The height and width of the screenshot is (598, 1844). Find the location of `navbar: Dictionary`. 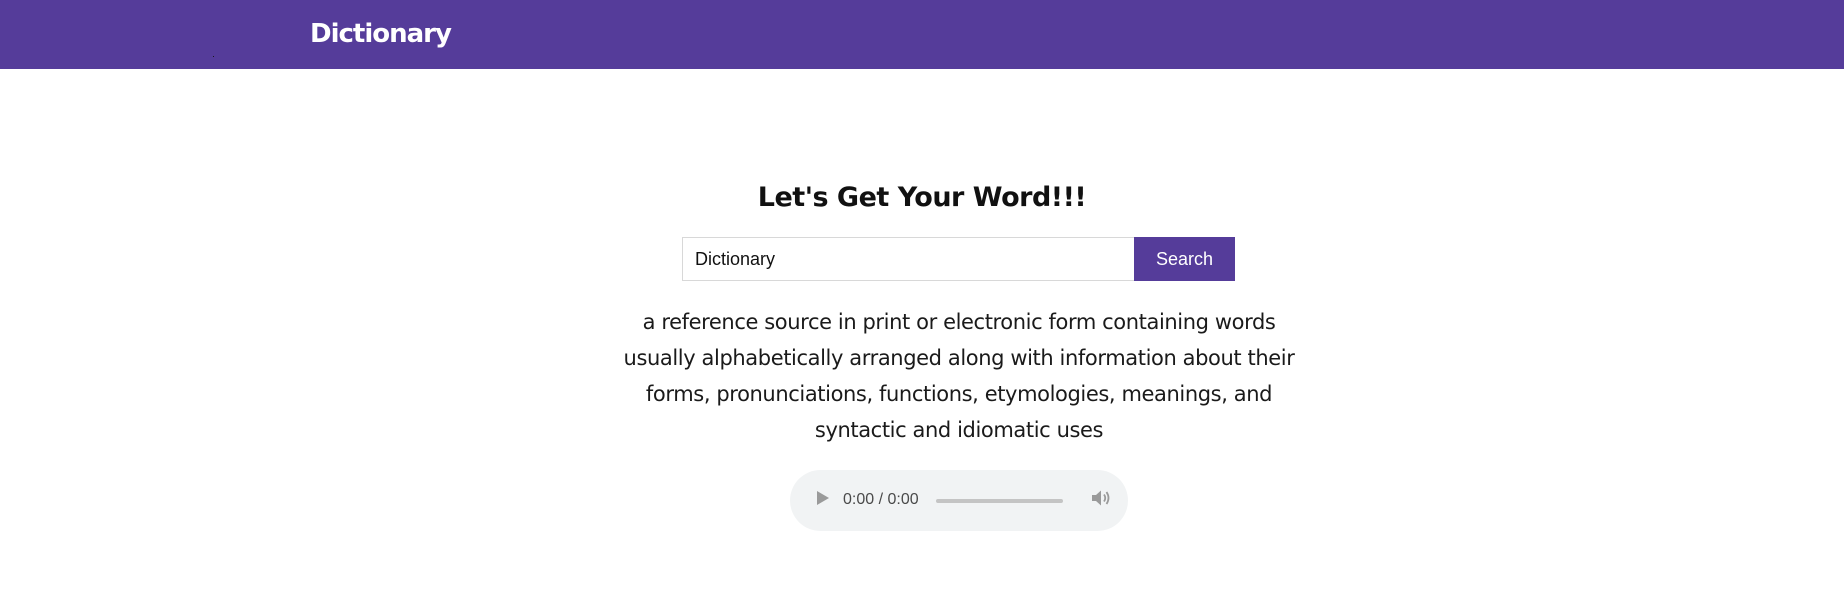

navbar: Dictionary is located at coordinates (922, 34).